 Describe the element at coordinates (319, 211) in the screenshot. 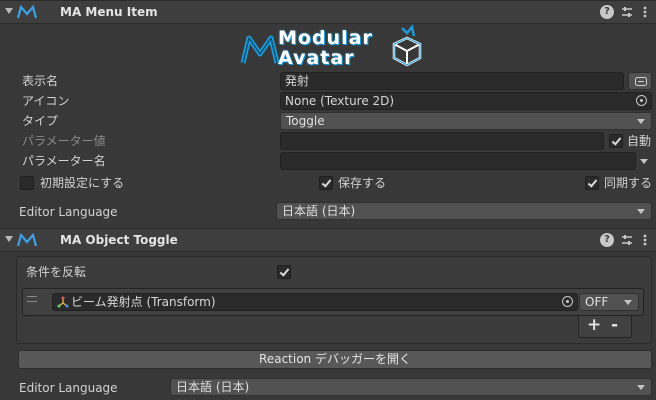

I see `editor-language-value: 日本語 (日本)` at that location.